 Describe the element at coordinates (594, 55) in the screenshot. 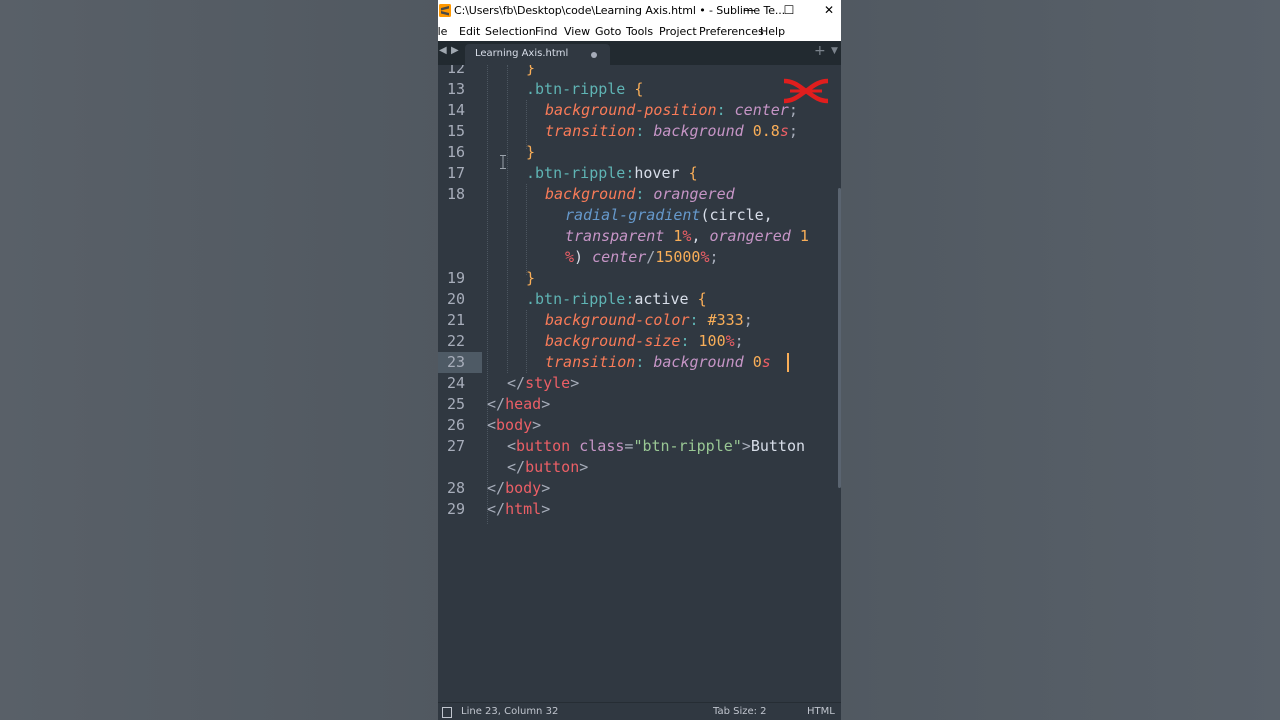

I see `unsaved-dot-icon` at that location.